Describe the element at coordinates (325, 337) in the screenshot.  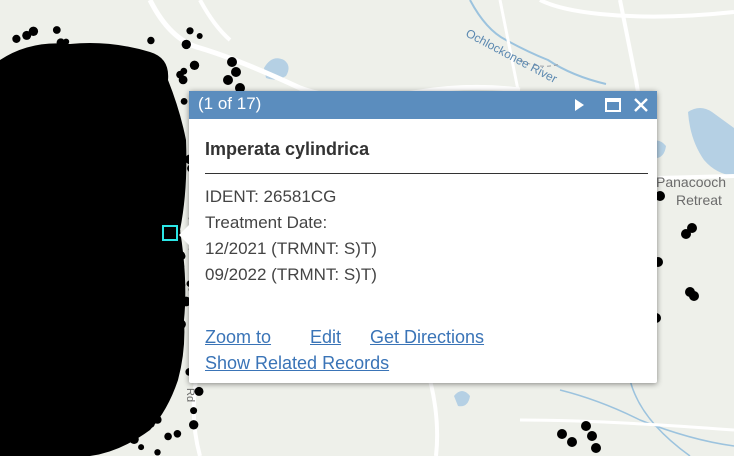
I see `edit-link: Edit` at that location.